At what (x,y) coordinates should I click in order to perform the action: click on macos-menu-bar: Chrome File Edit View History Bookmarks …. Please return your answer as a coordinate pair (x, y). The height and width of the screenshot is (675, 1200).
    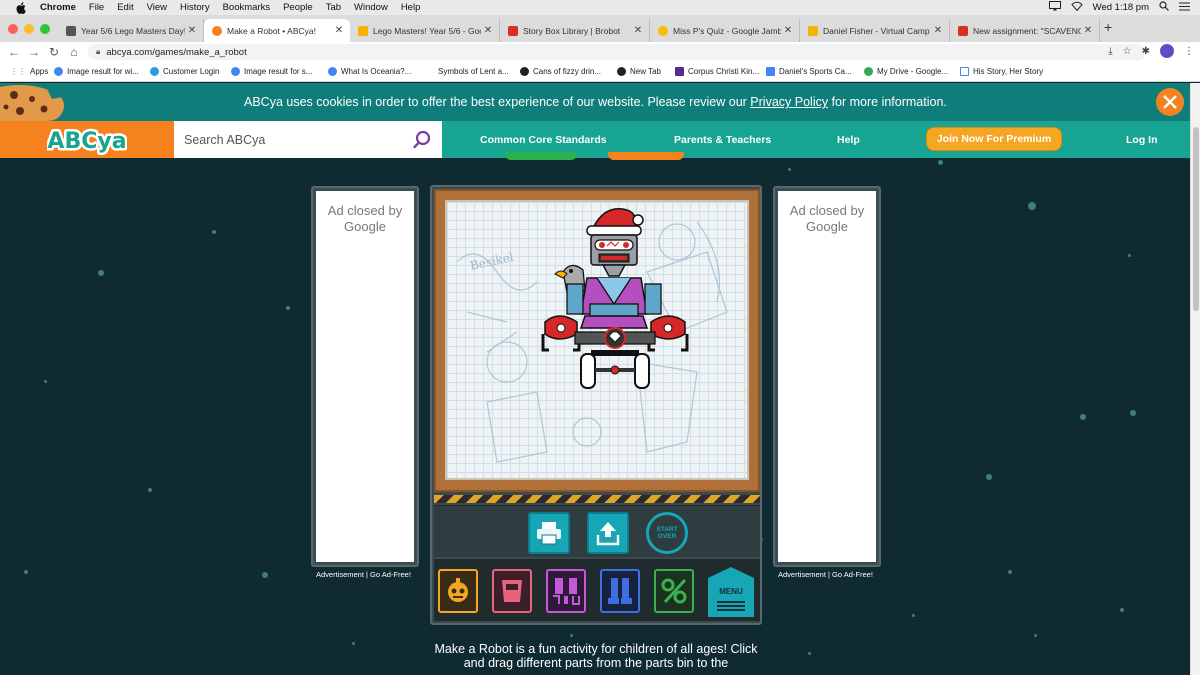
    Looking at the image, I should click on (600, 7).